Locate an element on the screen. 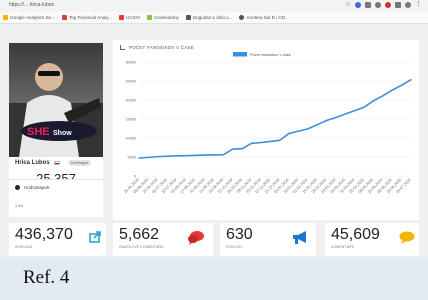 Image resolution: width=428 pixels, height=300 pixels. stat-value: 5,662 is located at coordinates (139, 234).